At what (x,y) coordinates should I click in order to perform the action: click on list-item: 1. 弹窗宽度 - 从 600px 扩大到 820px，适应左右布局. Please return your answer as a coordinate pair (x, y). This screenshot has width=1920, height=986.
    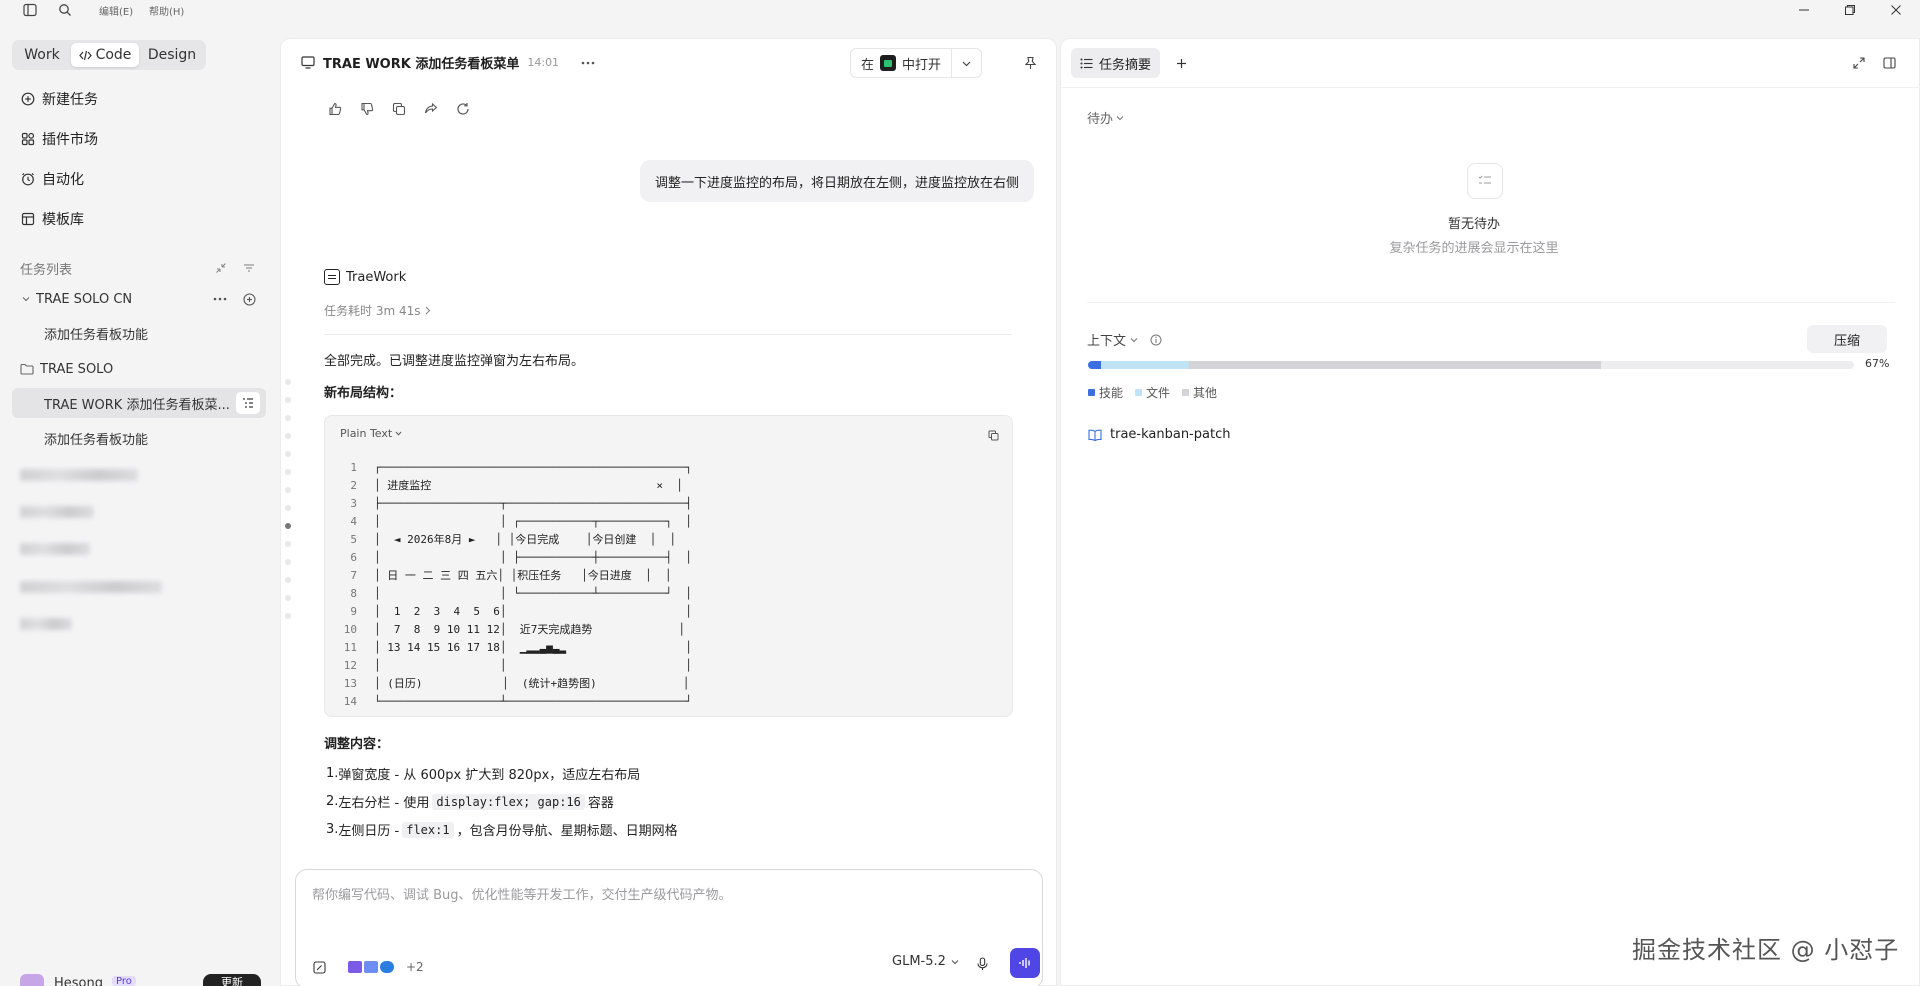
    Looking at the image, I should click on (483, 773).